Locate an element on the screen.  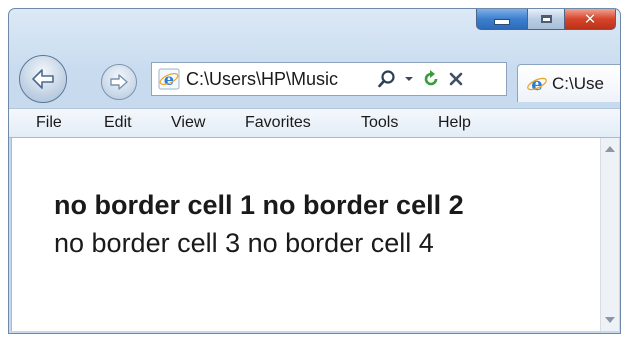
address-bar: e C:\Users\HP\Music is located at coordinates (329, 79).